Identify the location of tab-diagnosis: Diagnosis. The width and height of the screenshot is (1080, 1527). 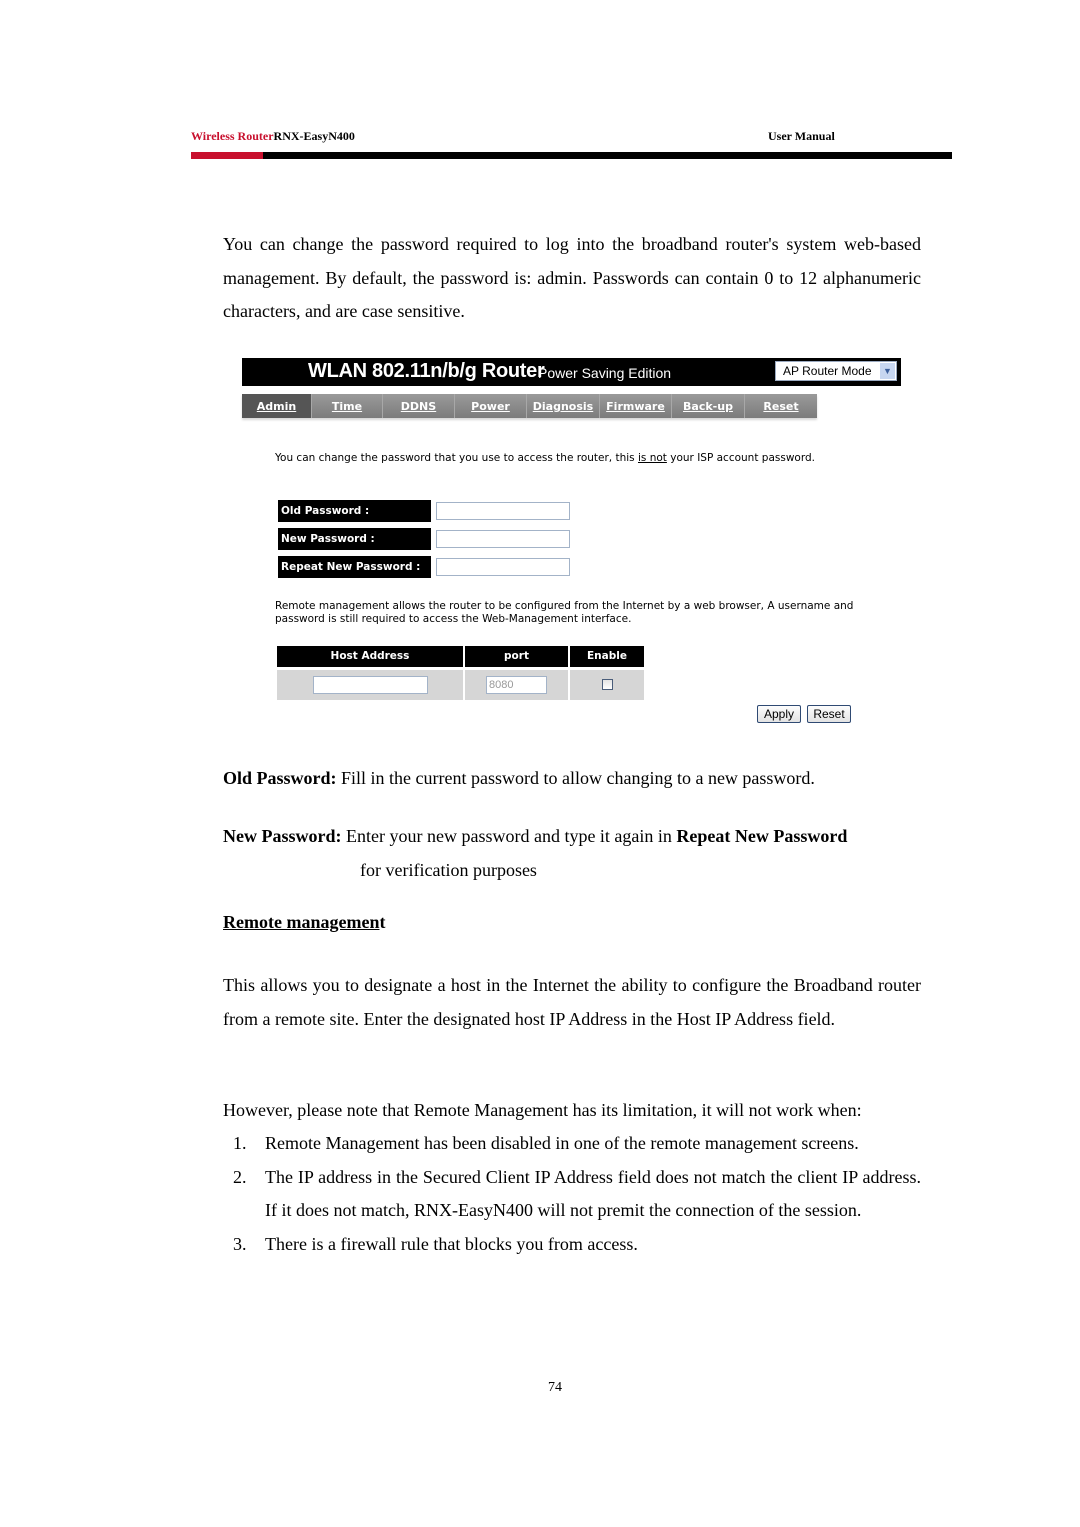
(563, 406).